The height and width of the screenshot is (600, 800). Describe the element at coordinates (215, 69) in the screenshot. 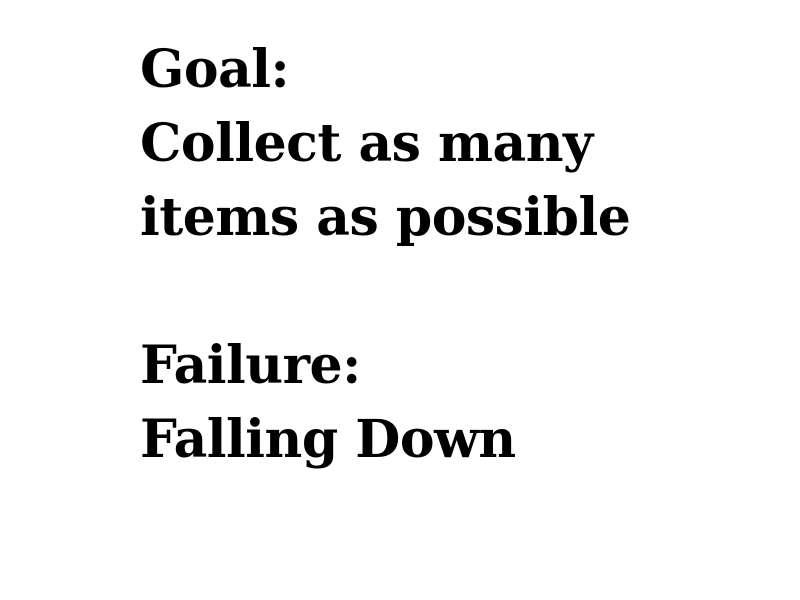

I see `goal-heading: Goal:` at that location.